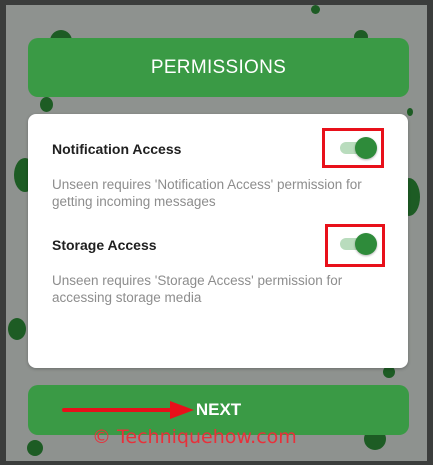 The height and width of the screenshot is (465, 433). I want to click on device-frame-left, so click(3, 232).